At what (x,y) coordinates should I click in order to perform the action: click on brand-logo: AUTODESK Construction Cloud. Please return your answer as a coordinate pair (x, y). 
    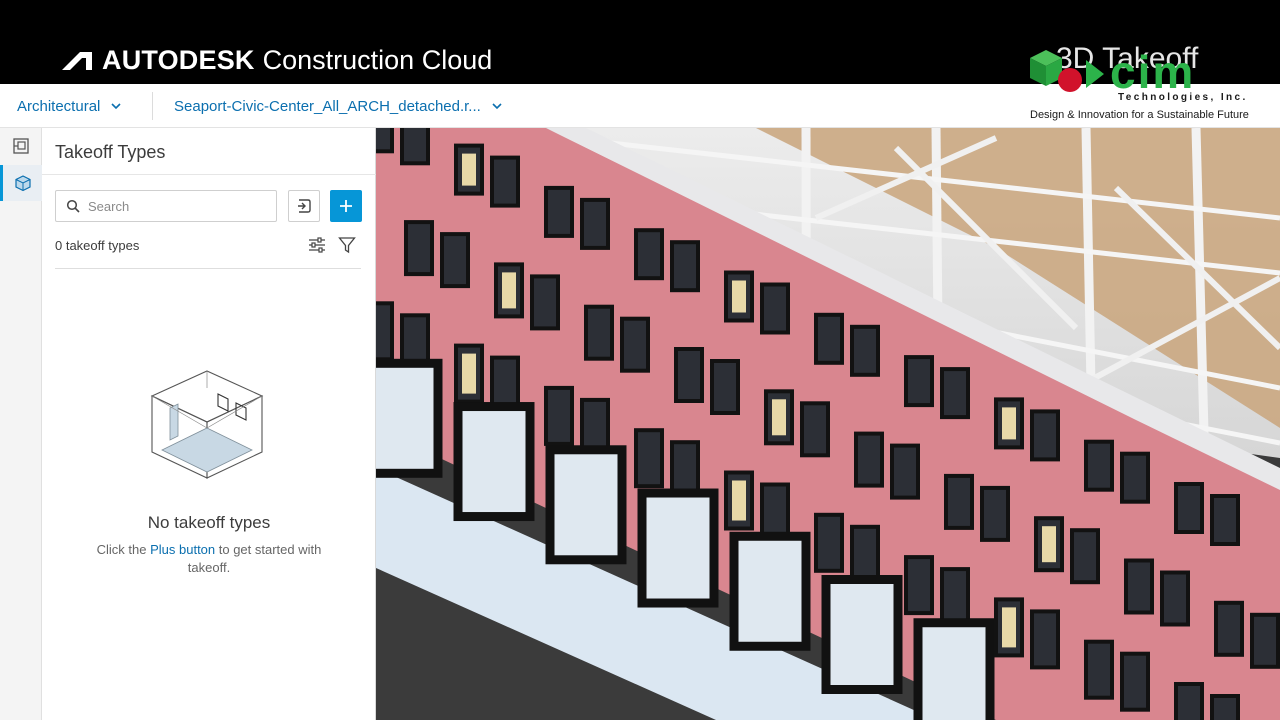
    Looking at the image, I should click on (276, 60).